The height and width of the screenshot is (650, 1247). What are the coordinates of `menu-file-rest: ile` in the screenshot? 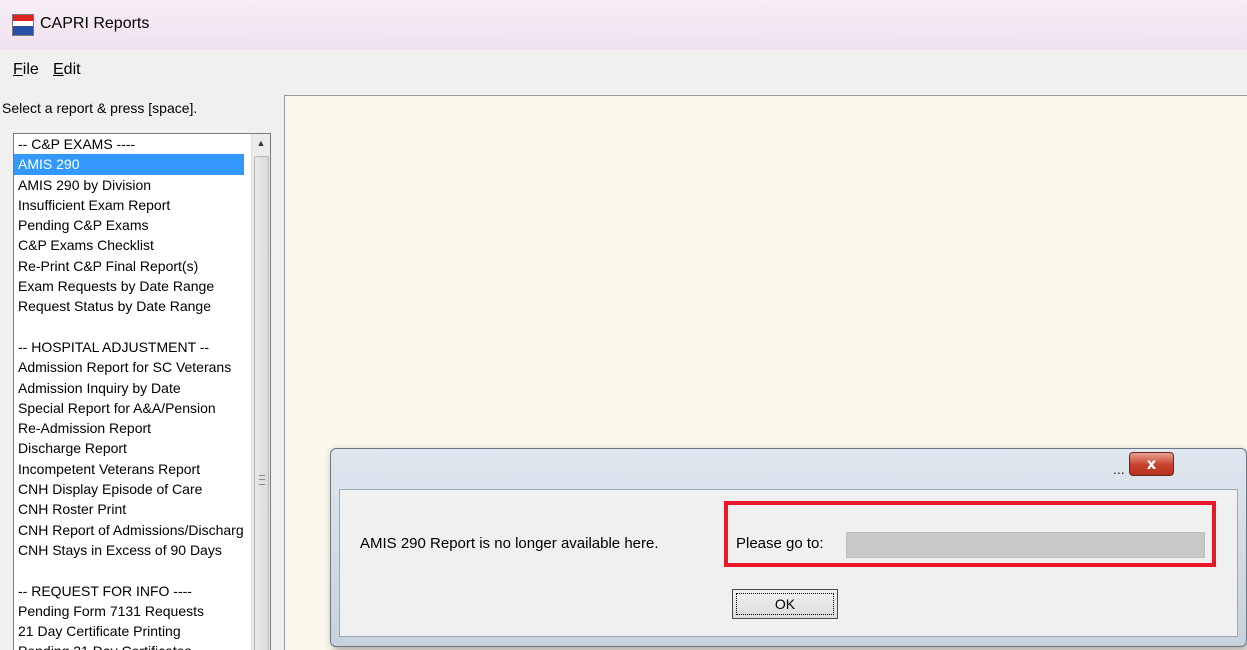 It's located at (30, 69).